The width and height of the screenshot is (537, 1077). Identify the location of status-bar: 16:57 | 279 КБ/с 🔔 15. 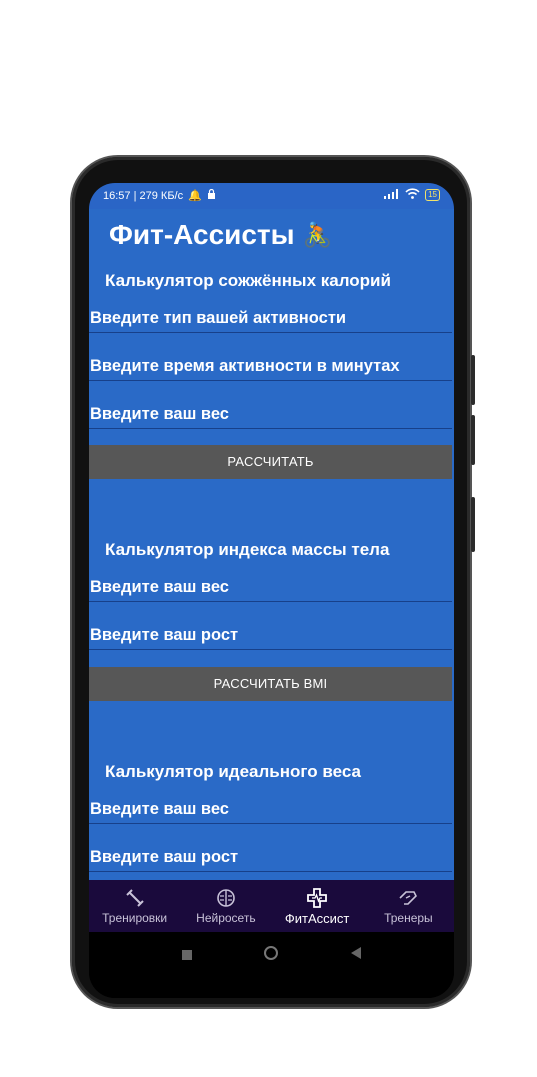
(271, 196).